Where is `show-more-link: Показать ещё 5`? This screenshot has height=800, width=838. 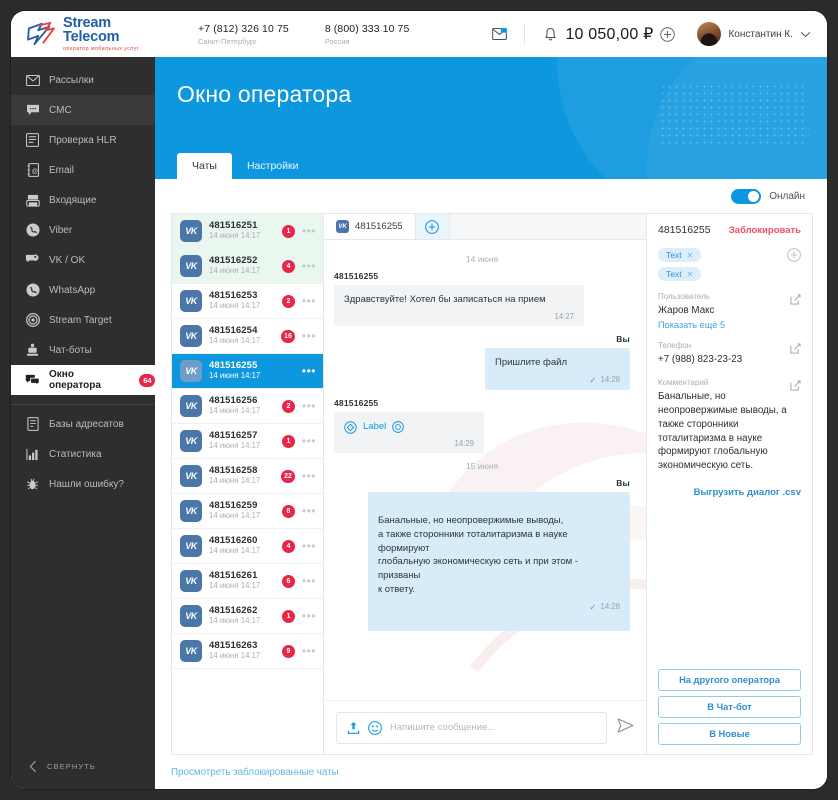 show-more-link: Показать ещё 5 is located at coordinates (729, 325).